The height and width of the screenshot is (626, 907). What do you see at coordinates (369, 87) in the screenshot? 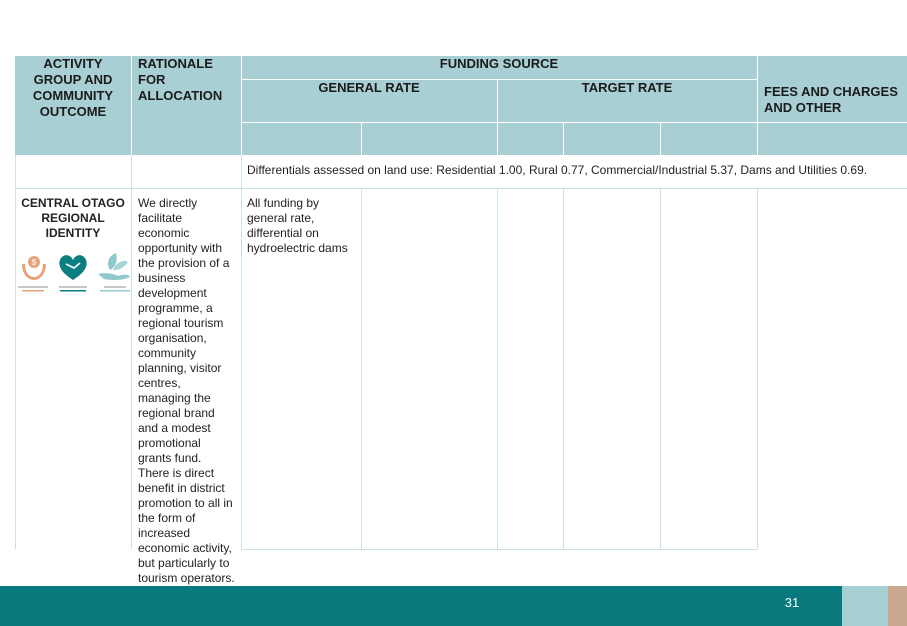
I see `header-general-rate-label: GENERAL RATE` at bounding box center [369, 87].